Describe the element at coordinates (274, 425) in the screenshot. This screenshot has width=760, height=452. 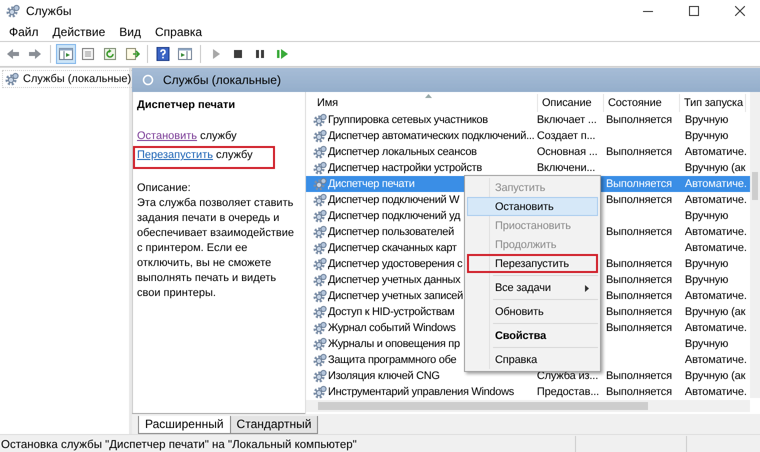
I see `view-tab: Стандартный` at that location.